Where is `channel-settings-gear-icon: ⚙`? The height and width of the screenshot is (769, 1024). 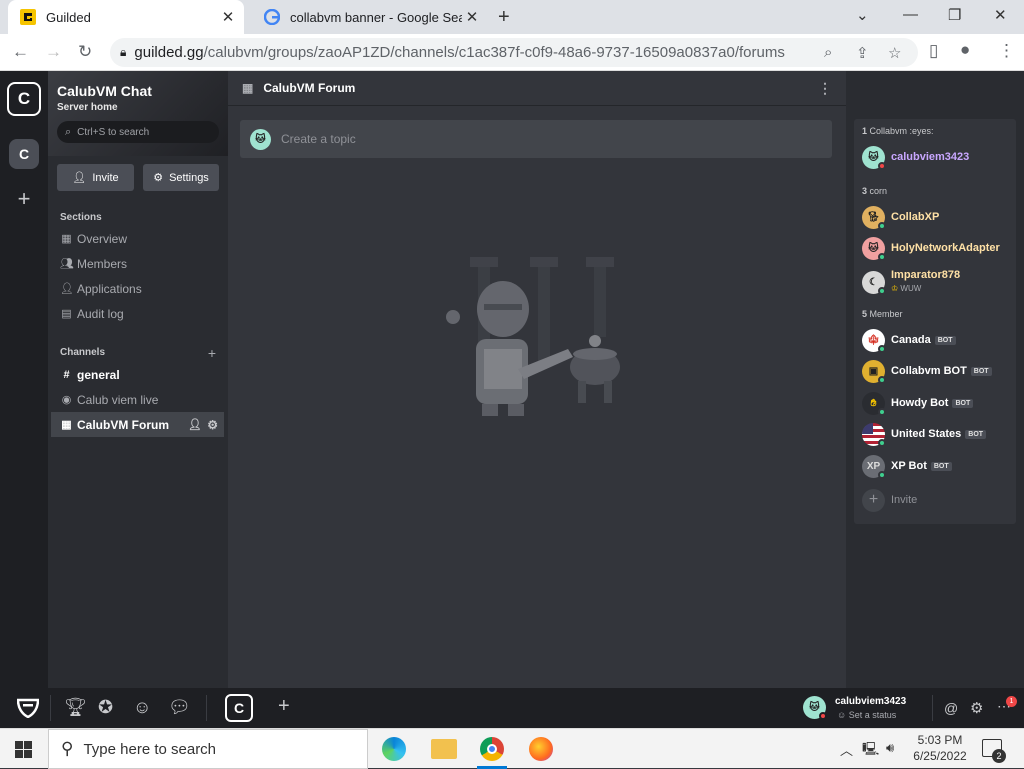
channel-settings-gear-icon: ⚙ is located at coordinates (212, 425).